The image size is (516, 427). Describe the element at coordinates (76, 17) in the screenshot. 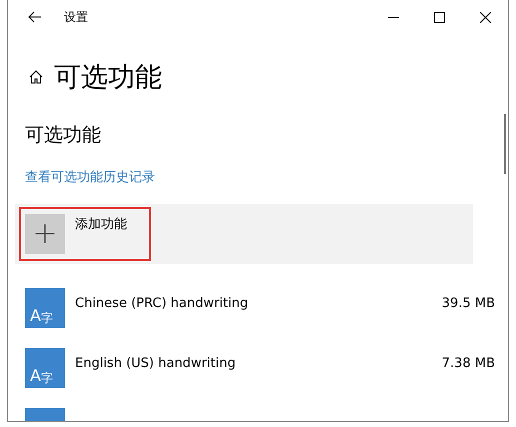

I see `window-title: 设置` at that location.